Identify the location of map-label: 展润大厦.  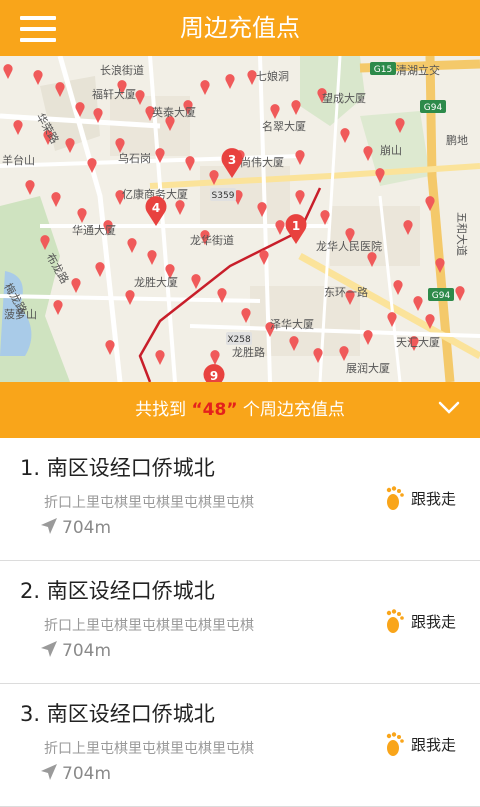
(368, 368).